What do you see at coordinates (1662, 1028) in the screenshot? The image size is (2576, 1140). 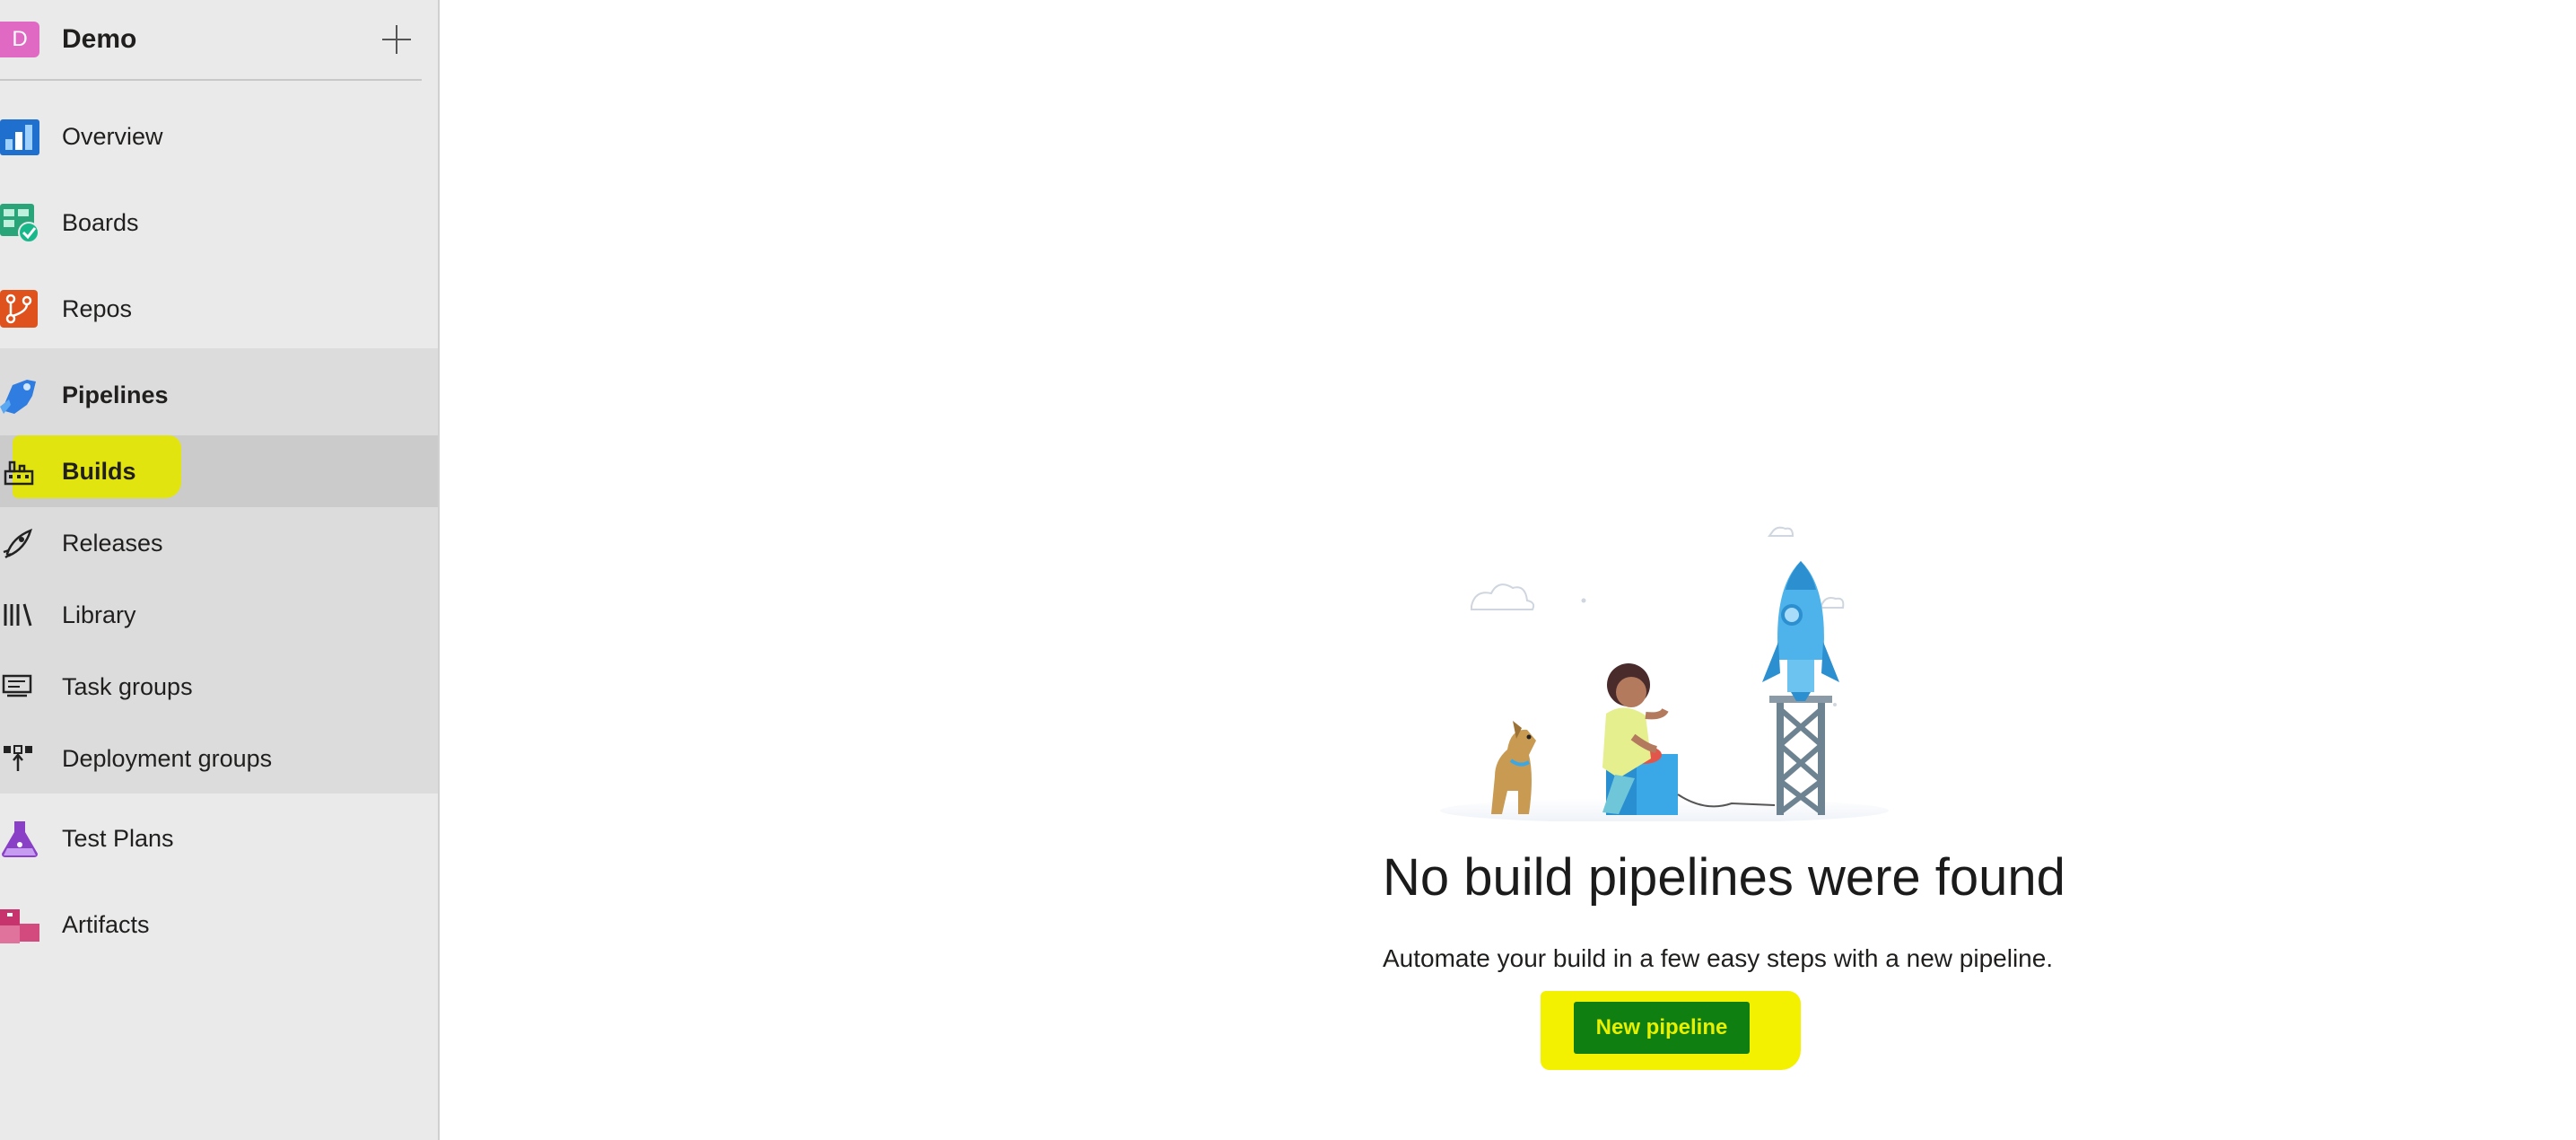 I see `new-pipeline-button: New pipeline` at bounding box center [1662, 1028].